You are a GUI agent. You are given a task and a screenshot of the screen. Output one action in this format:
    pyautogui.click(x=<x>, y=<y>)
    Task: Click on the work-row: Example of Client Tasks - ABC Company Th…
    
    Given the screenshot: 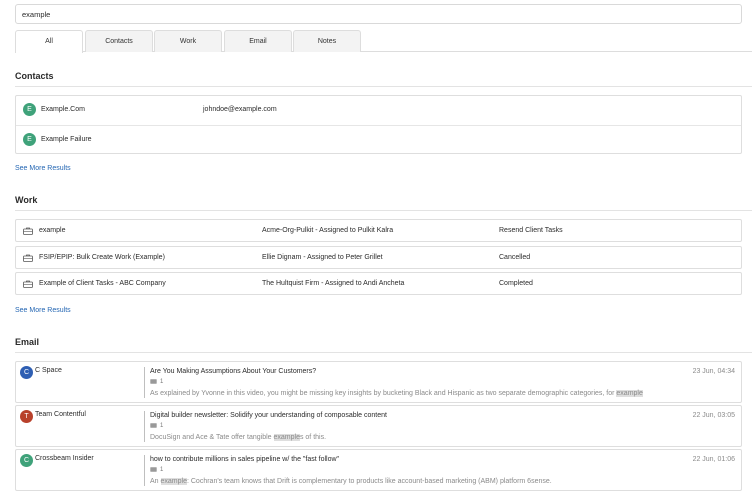 What is the action you would take?
    pyautogui.click(x=378, y=283)
    